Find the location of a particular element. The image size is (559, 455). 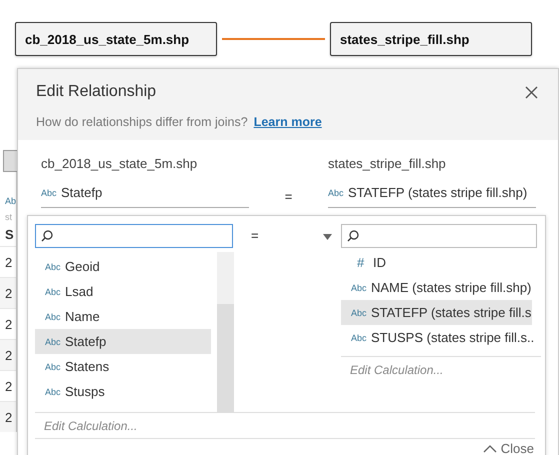

operator: = is located at coordinates (289, 197).